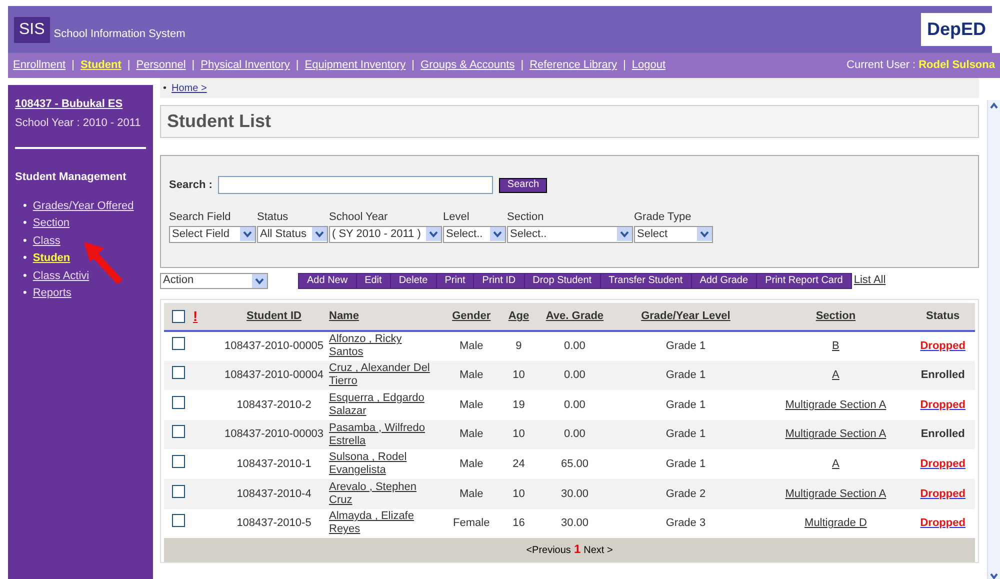  Describe the element at coordinates (685, 316) in the screenshot. I see `column-sort-link: Grade/Year Level` at that location.